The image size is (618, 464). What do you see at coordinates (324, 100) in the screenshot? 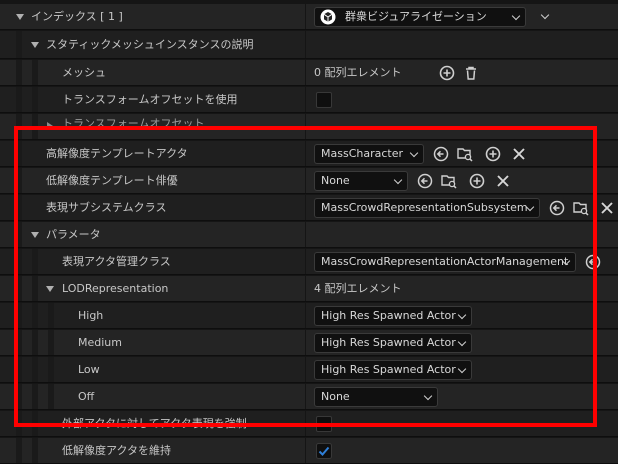
I see `use-transform-checkbox` at bounding box center [324, 100].